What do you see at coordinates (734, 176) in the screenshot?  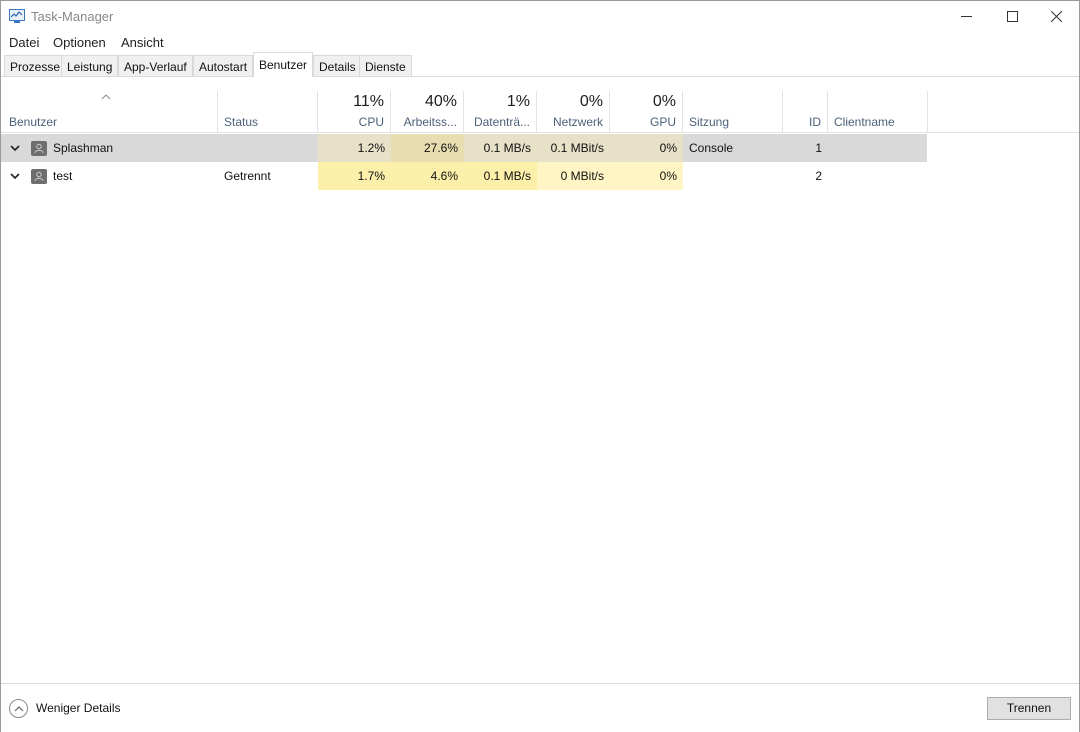 I see `session-value` at bounding box center [734, 176].